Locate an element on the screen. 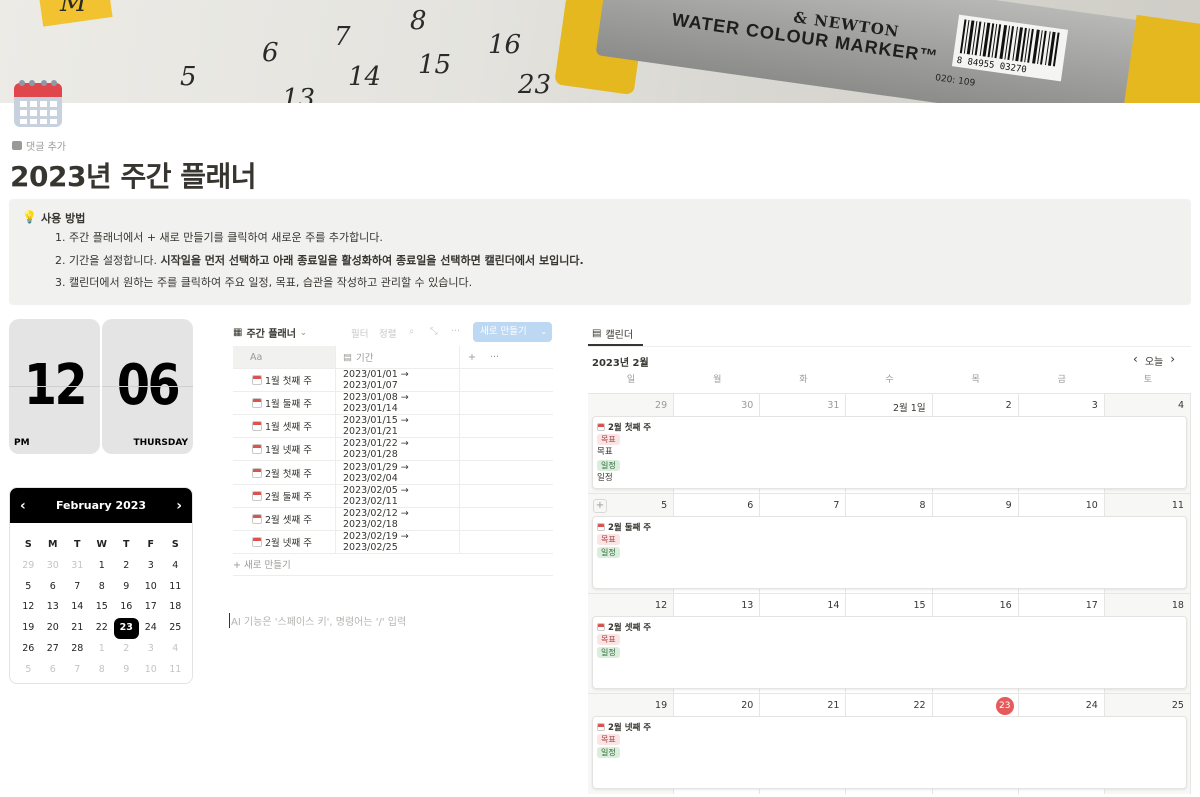 The height and width of the screenshot is (797, 1200). calendar-view-tab: ▤ 캘린더 is located at coordinates (612, 333).